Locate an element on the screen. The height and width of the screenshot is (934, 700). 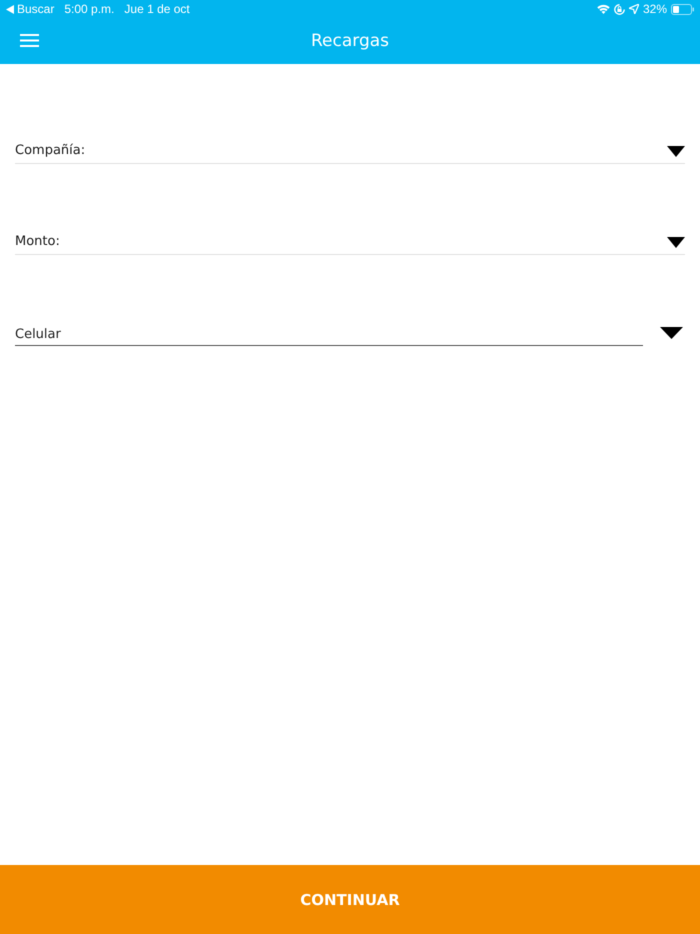
select-field: Monto: is located at coordinates (350, 240).